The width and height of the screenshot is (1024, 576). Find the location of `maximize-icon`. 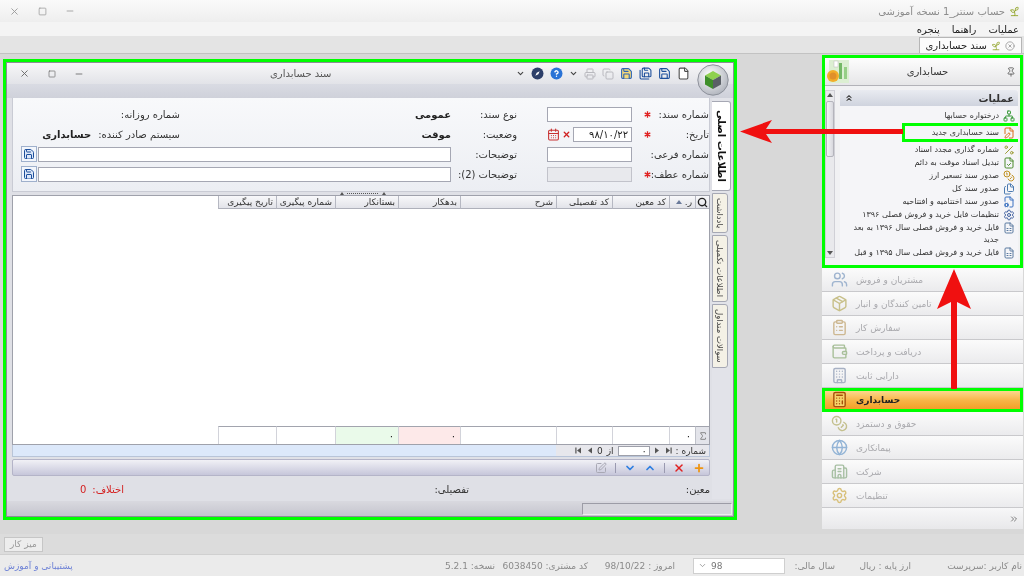

maximize-icon is located at coordinates (52, 73).